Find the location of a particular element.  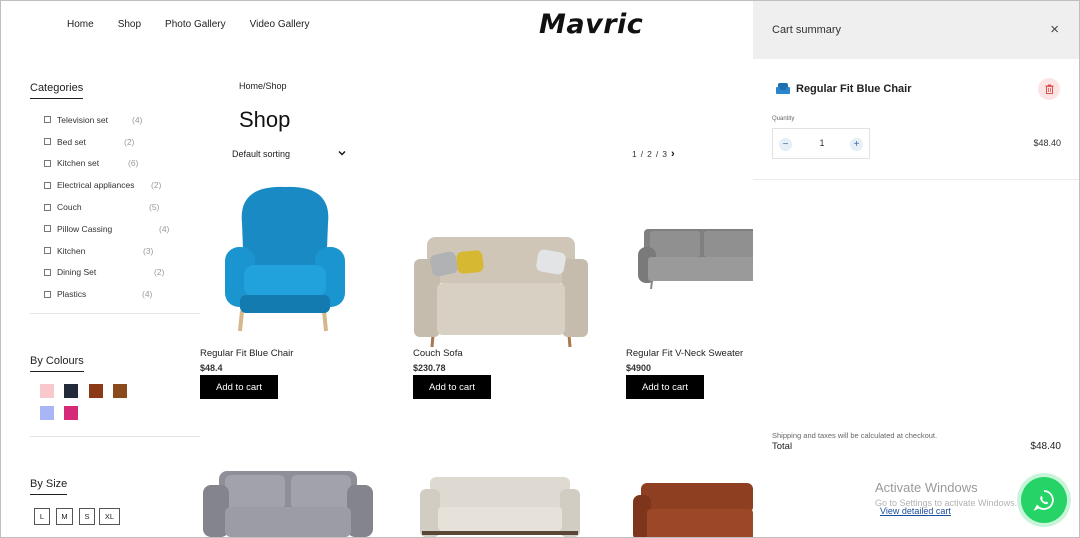

cart-item-price: $48.40 is located at coordinates (1047, 143).